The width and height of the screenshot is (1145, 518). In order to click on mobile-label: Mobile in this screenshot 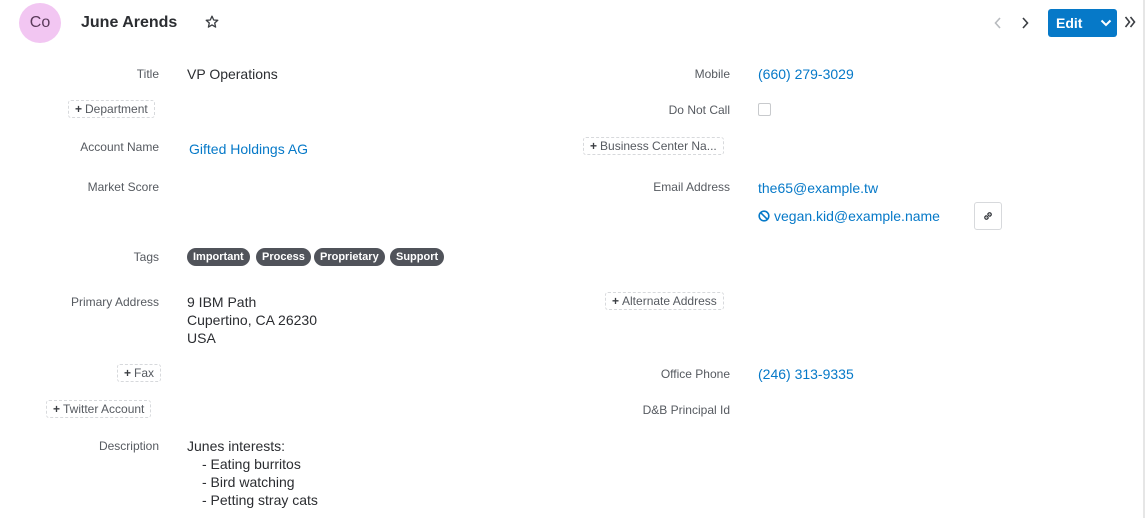, I will do `click(712, 74)`.